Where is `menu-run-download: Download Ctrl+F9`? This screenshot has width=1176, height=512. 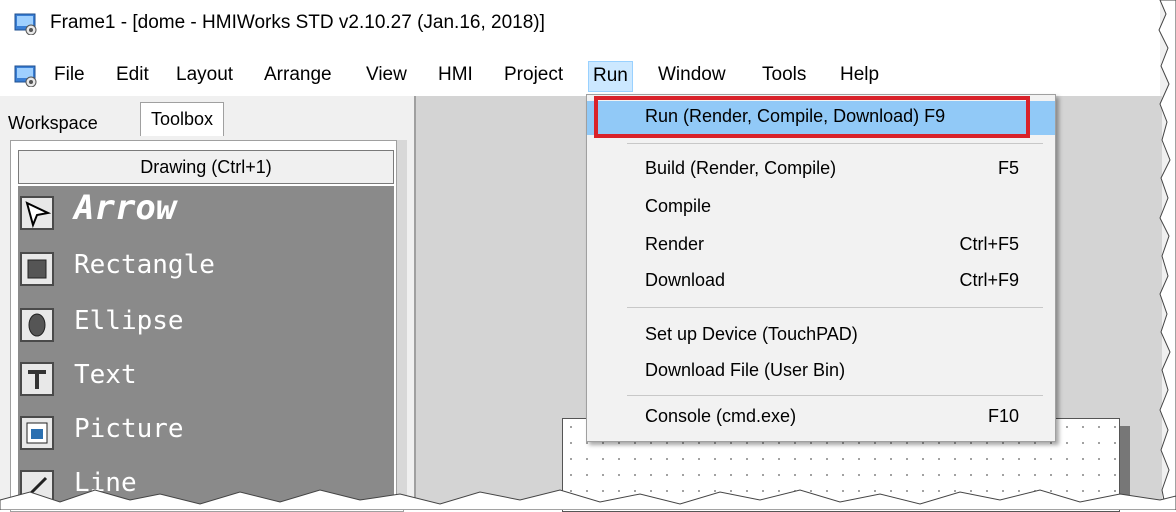 menu-run-download: Download Ctrl+F9 is located at coordinates (821, 282).